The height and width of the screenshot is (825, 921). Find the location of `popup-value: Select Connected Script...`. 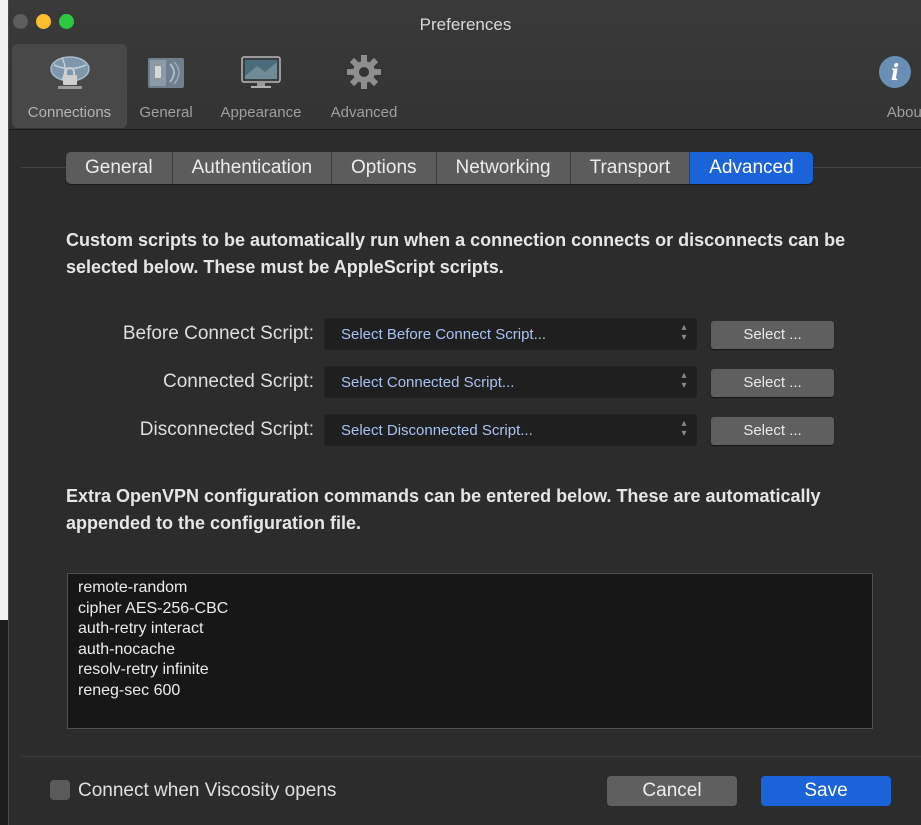

popup-value: Select Connected Script... is located at coordinates (428, 382).